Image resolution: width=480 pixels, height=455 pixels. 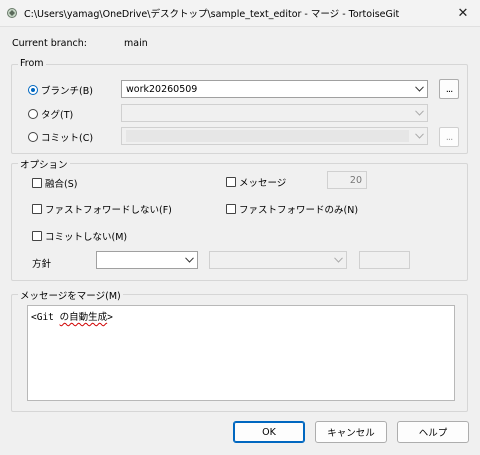 What do you see at coordinates (162, 89) in the screenshot?
I see `branch-select-value: work20260509` at bounding box center [162, 89].